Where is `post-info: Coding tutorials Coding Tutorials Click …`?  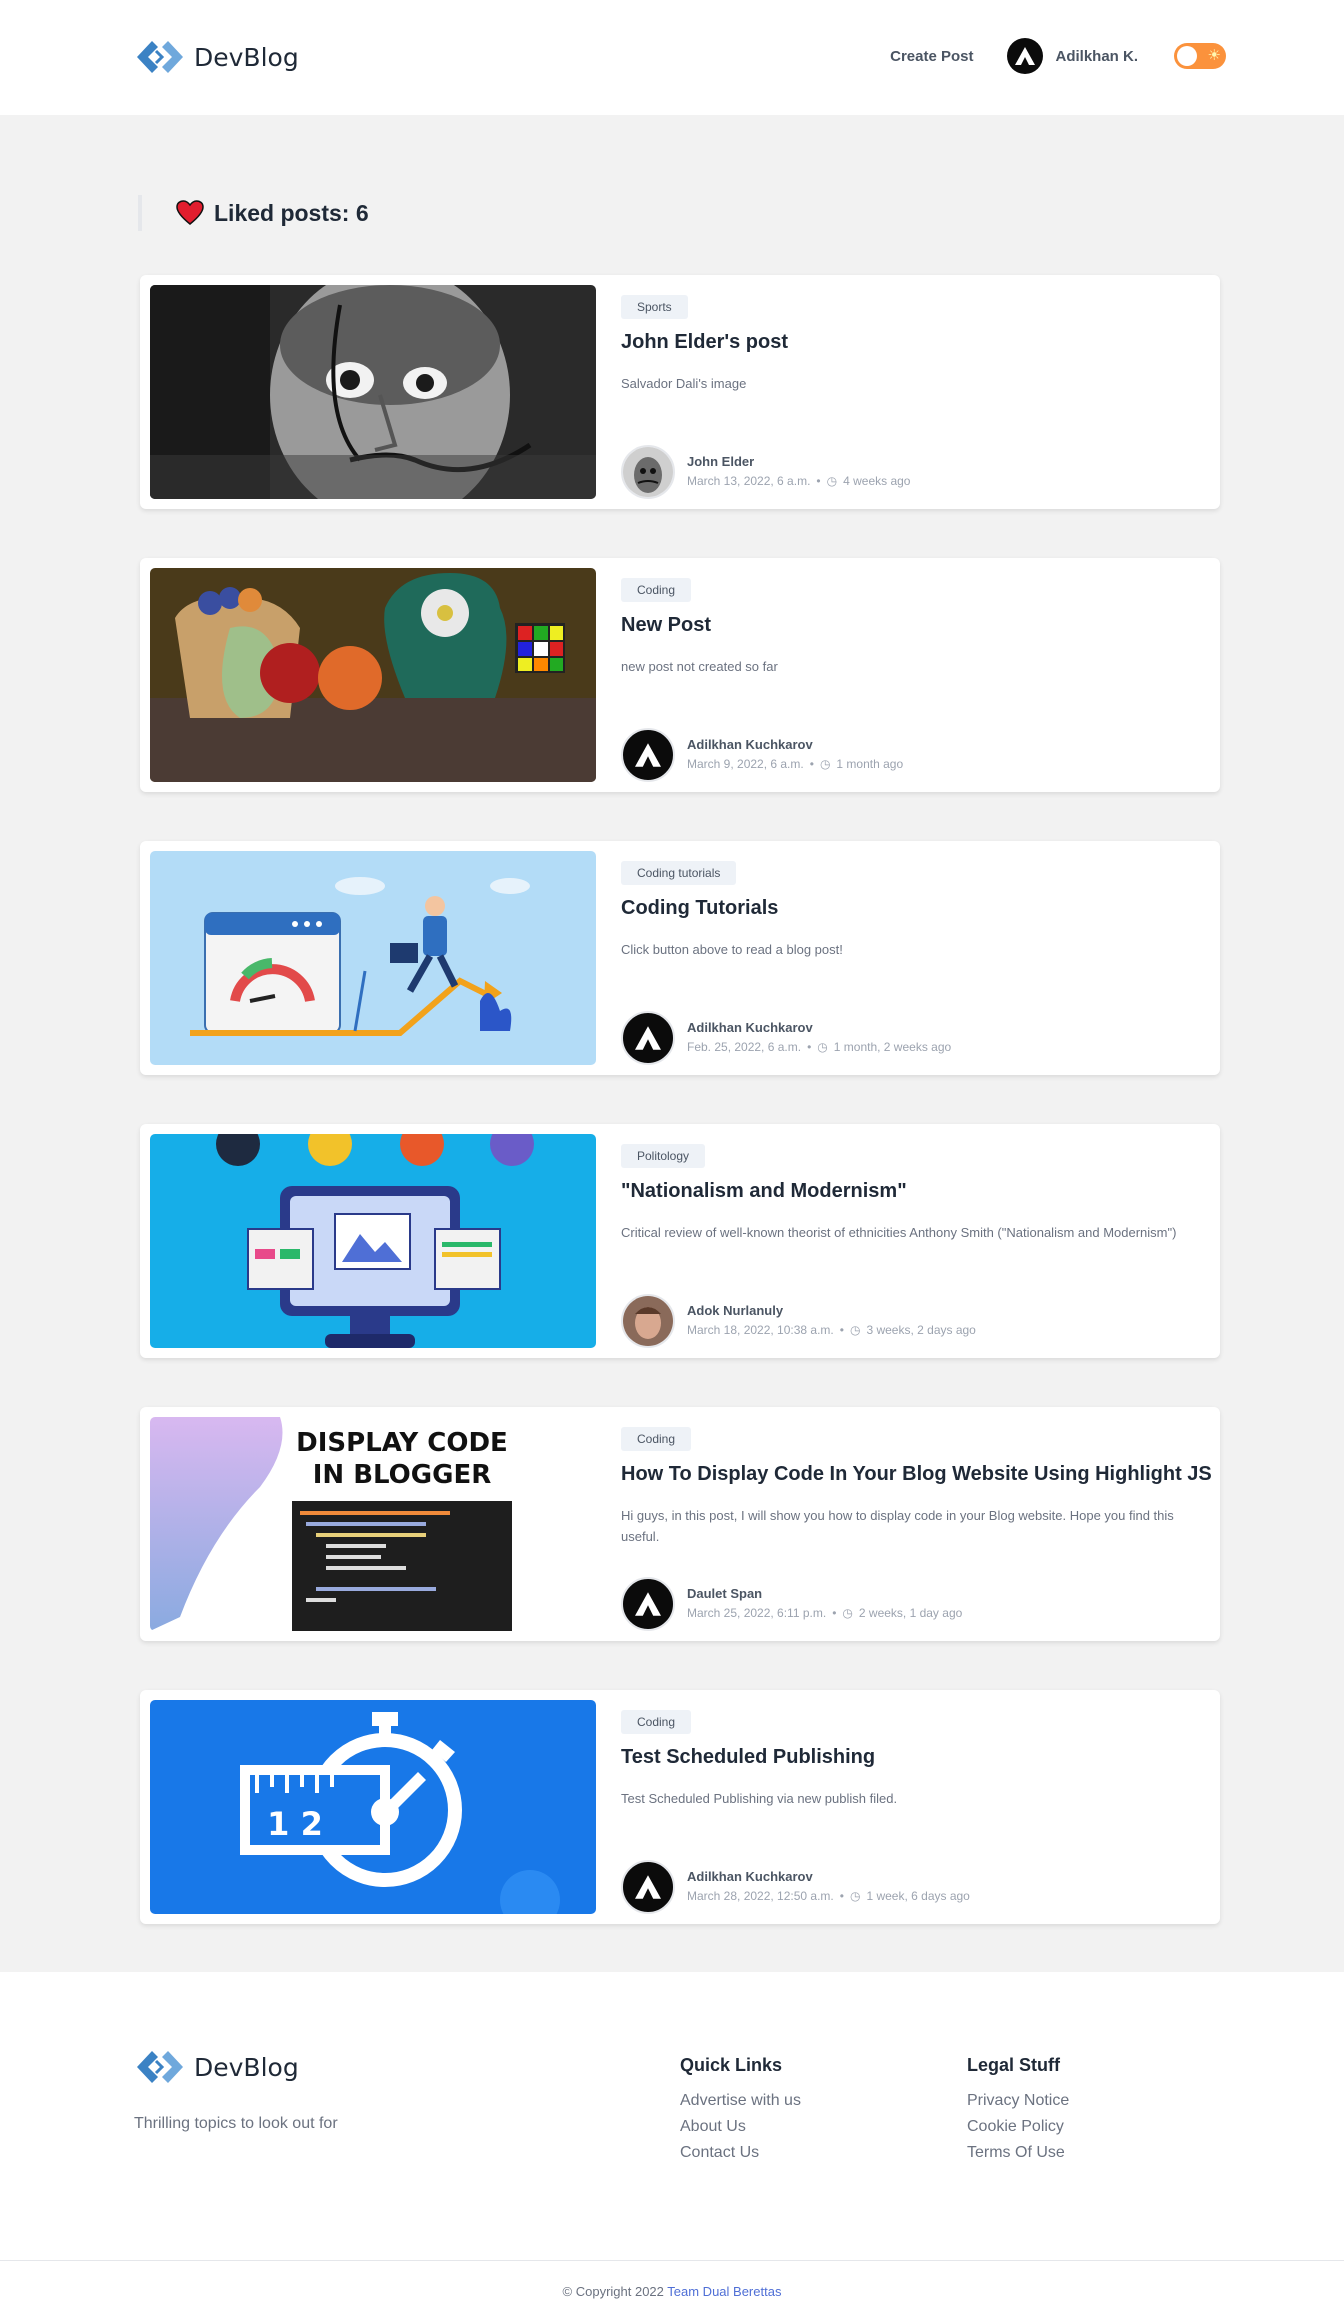 post-info: Coding tutorials Coding Tutorials Click … is located at coordinates (913, 958).